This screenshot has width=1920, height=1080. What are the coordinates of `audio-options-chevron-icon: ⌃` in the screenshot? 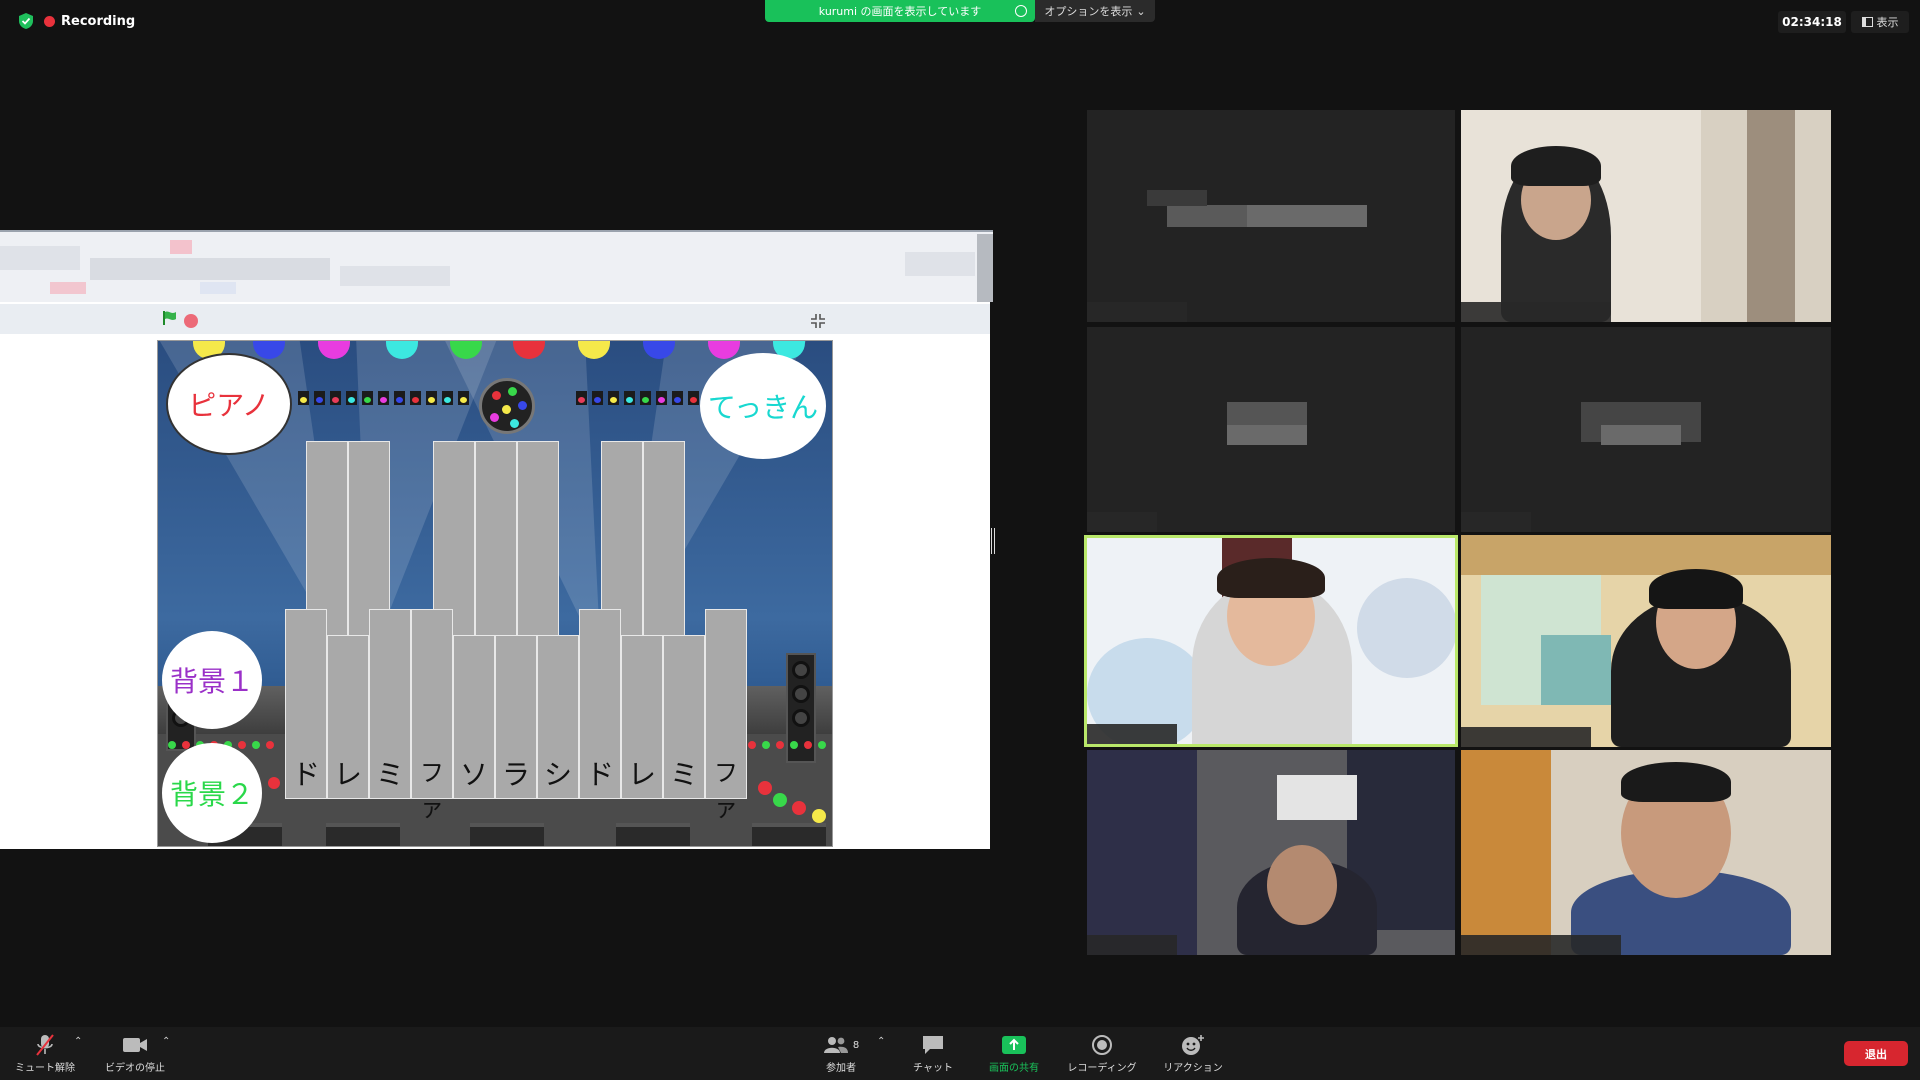 It's located at (78, 1041).